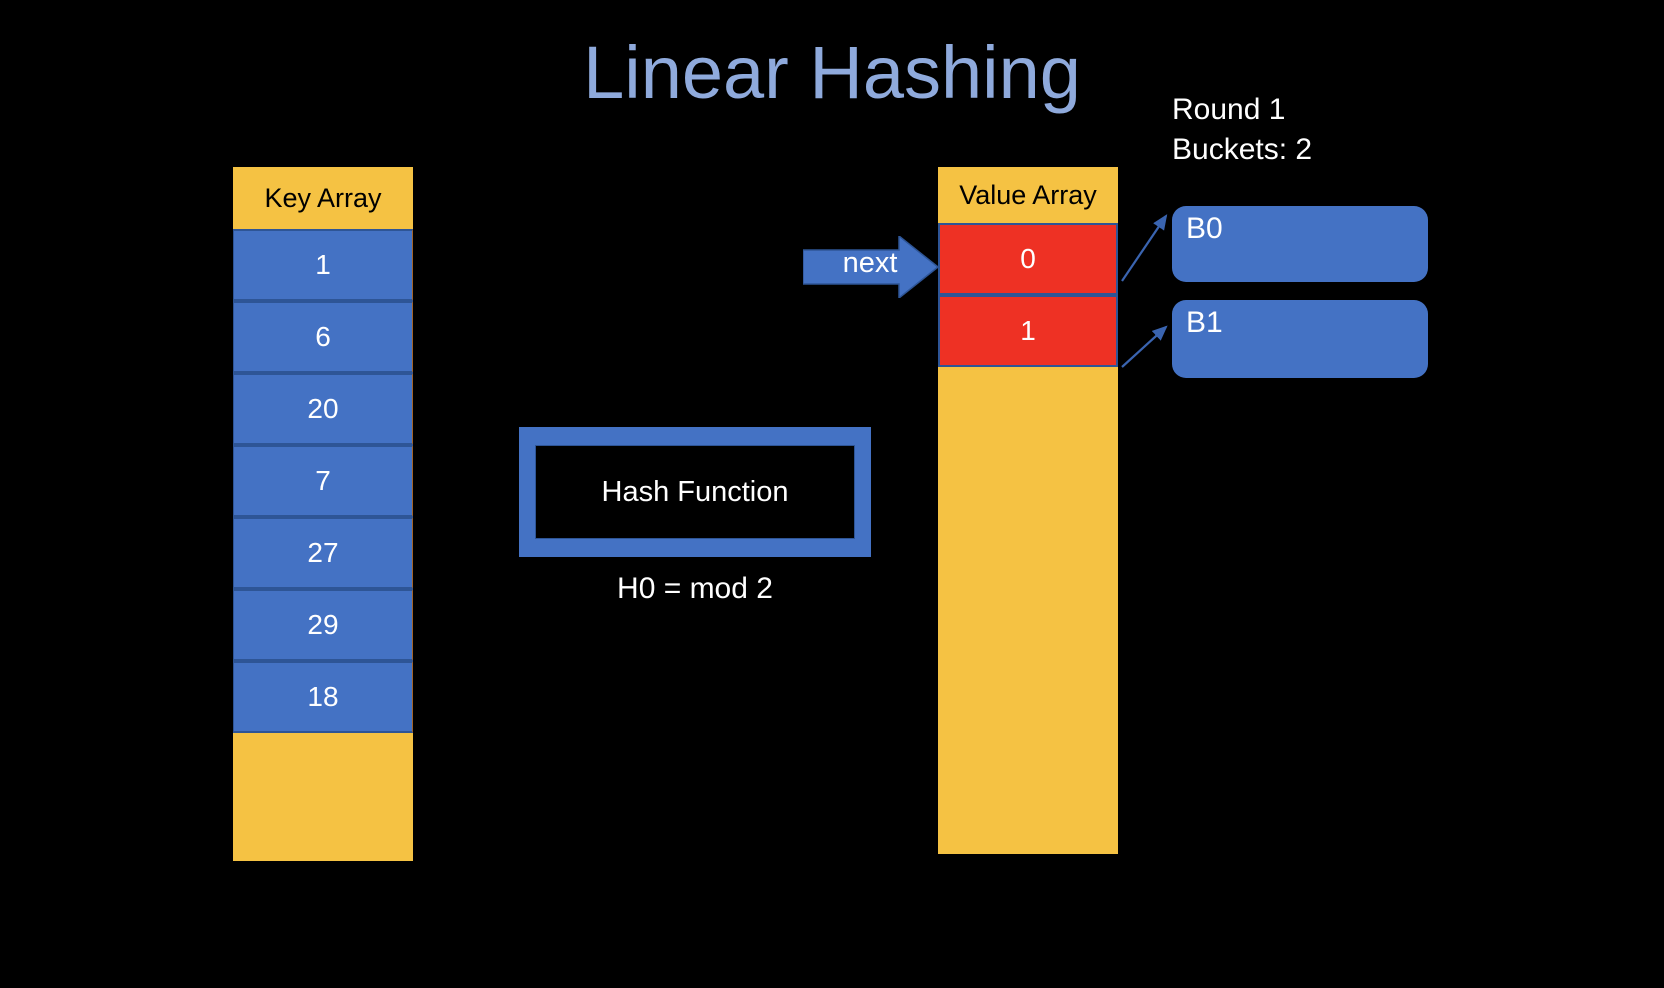  Describe the element at coordinates (323, 409) in the screenshot. I see `key-array-cell: 20` at that location.